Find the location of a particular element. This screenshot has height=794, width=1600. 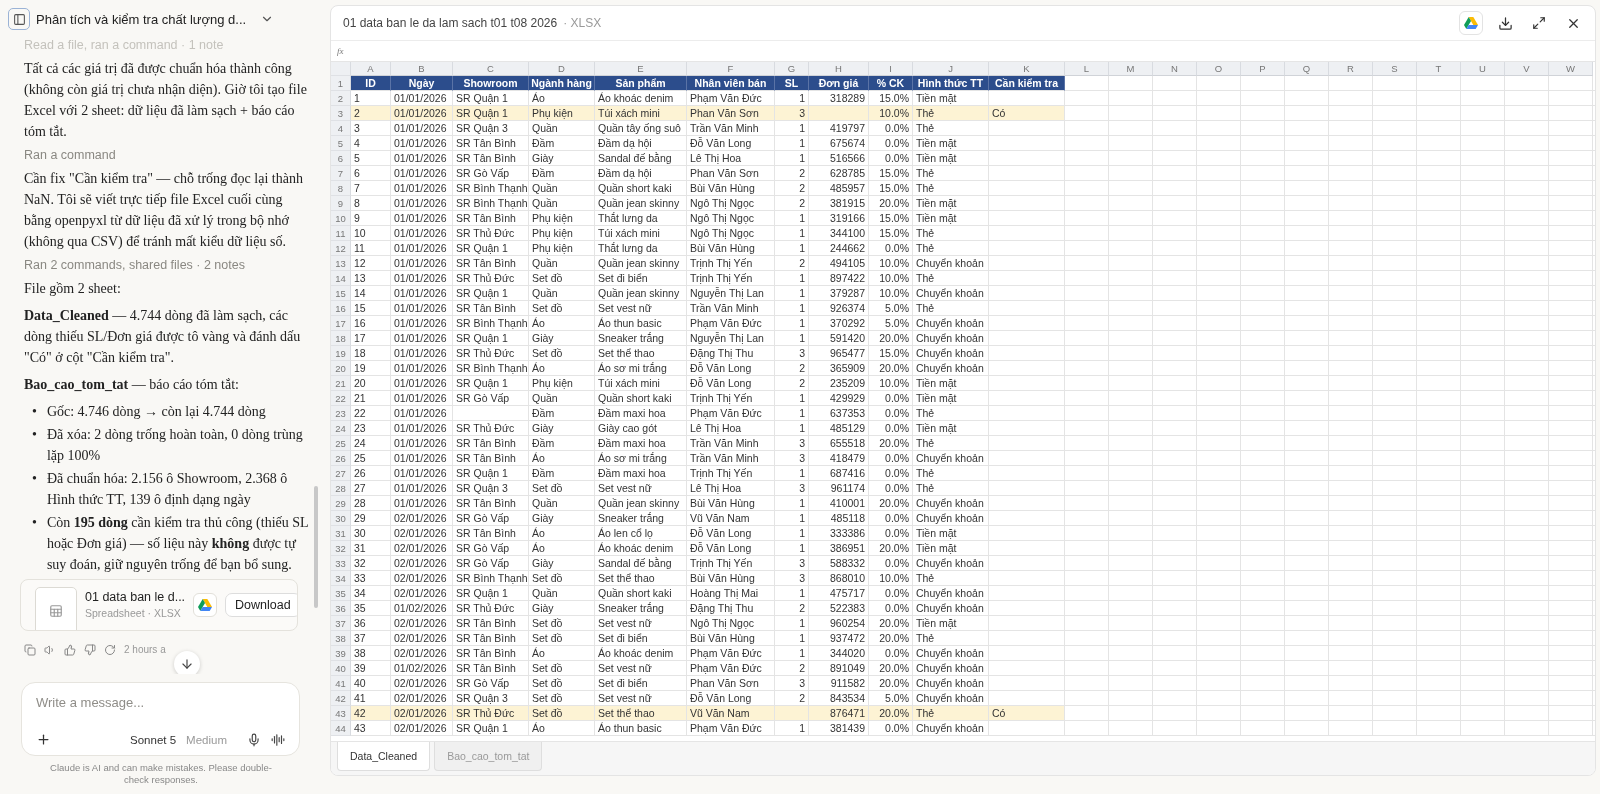

row-number: 31 is located at coordinates (341, 533).